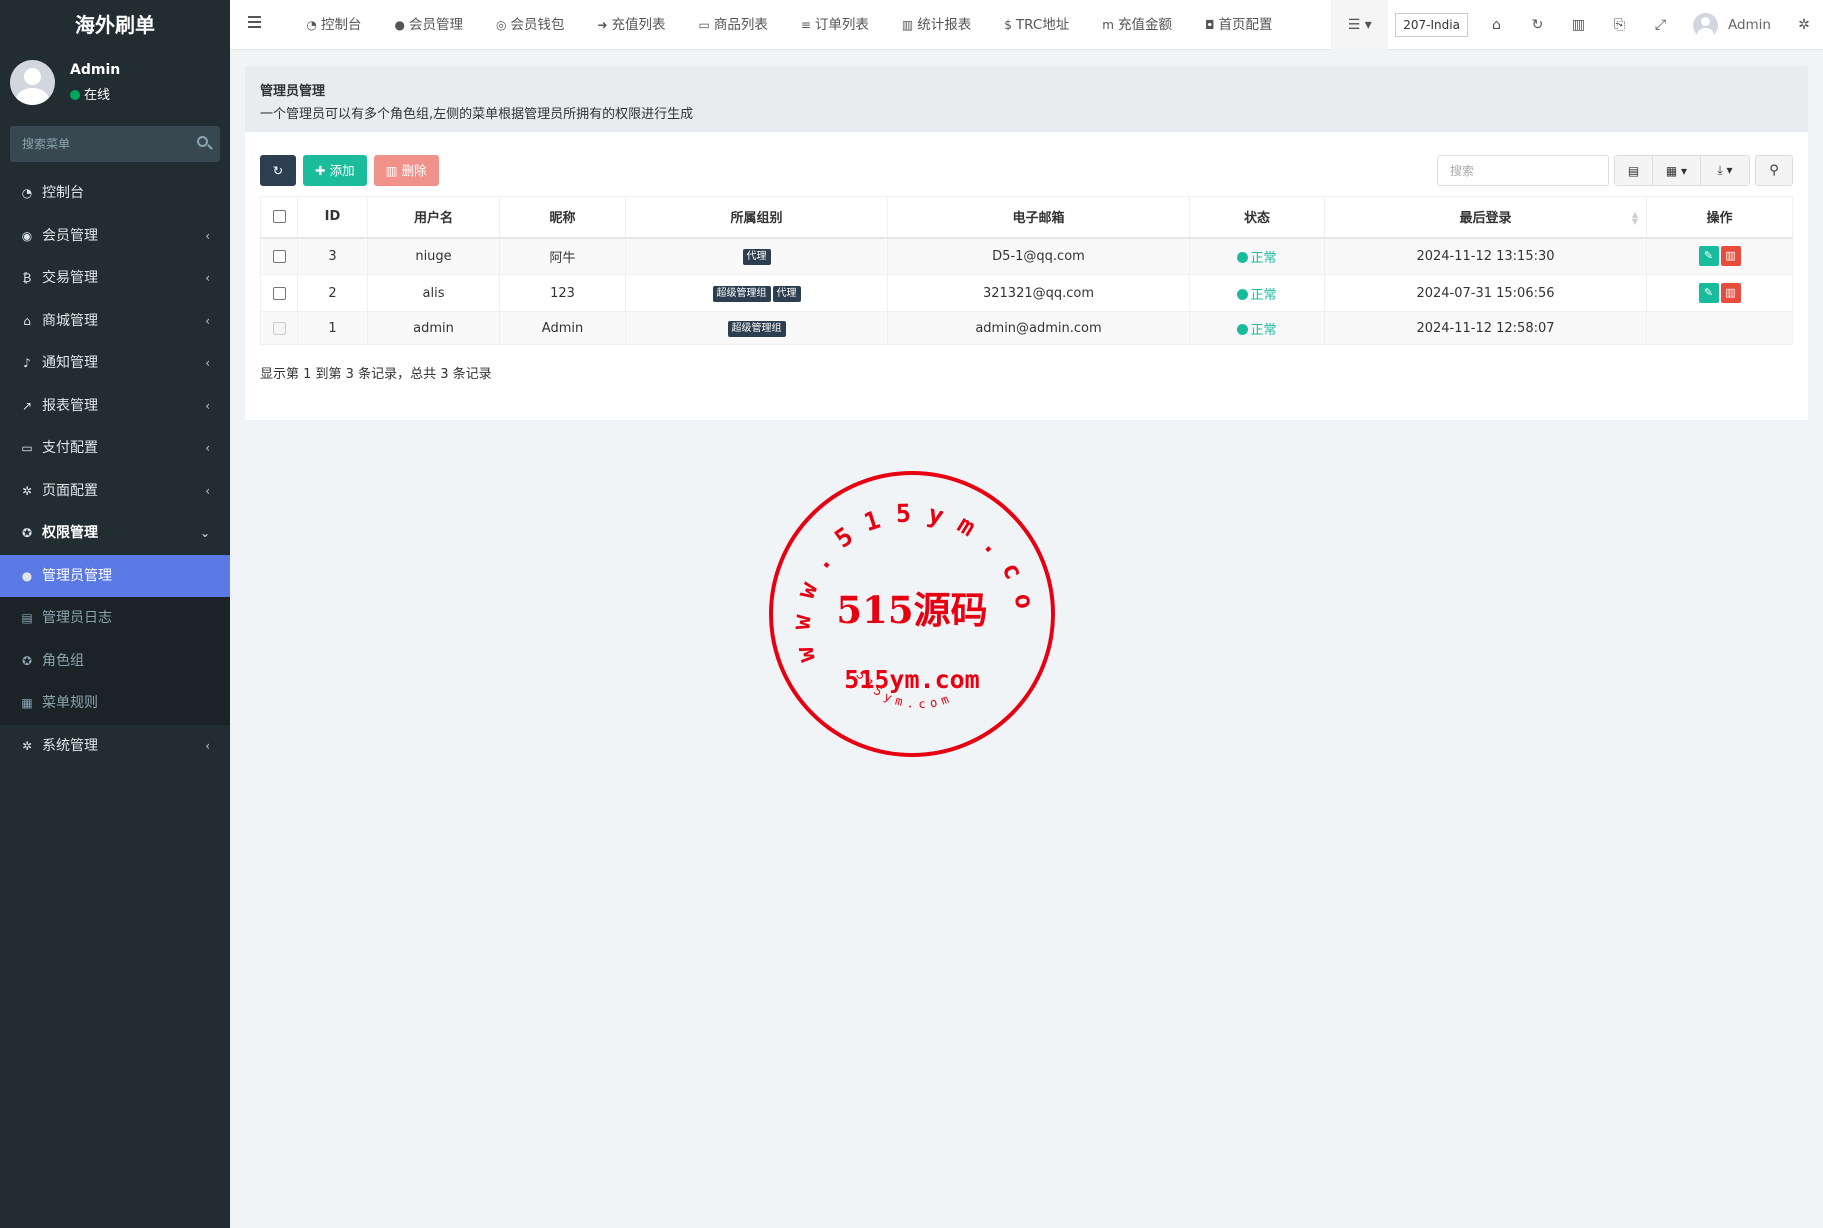 This screenshot has width=1823, height=1228. I want to click on sidebar-item-dashboard: ◔ 控制台, so click(115, 193).